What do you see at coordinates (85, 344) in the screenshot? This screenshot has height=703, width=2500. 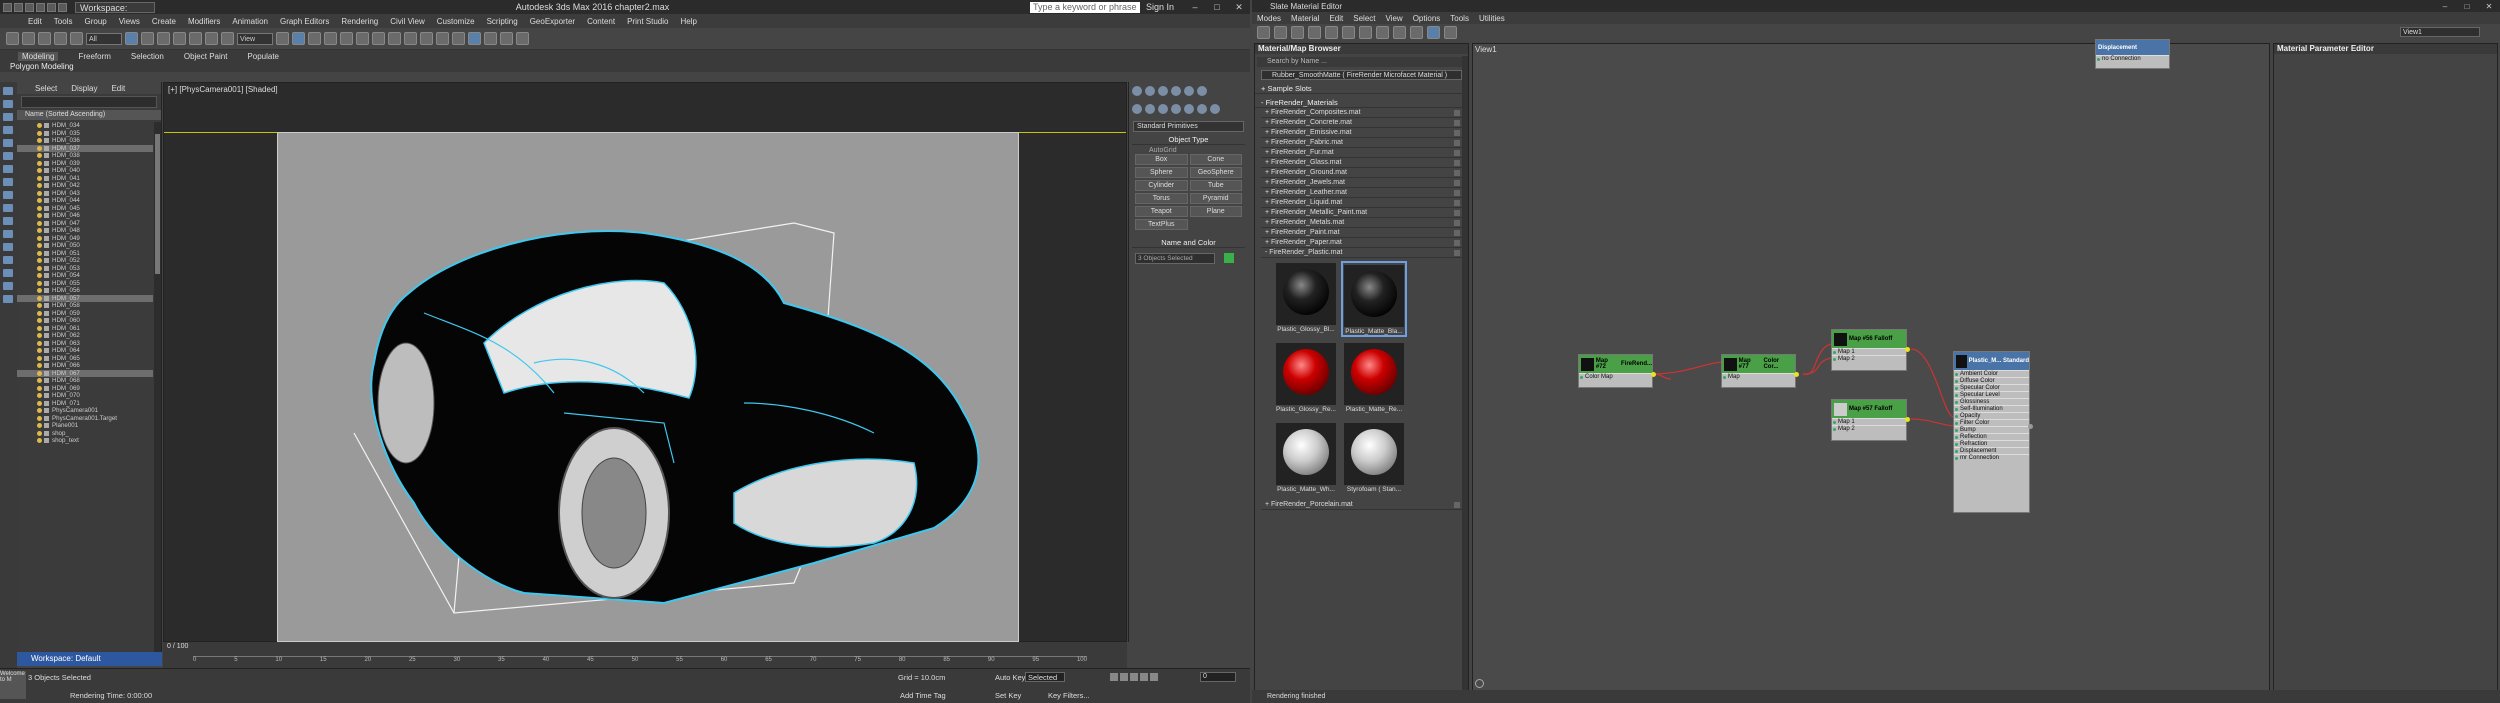 I see `explorer-row: HDM_063` at bounding box center [85, 344].